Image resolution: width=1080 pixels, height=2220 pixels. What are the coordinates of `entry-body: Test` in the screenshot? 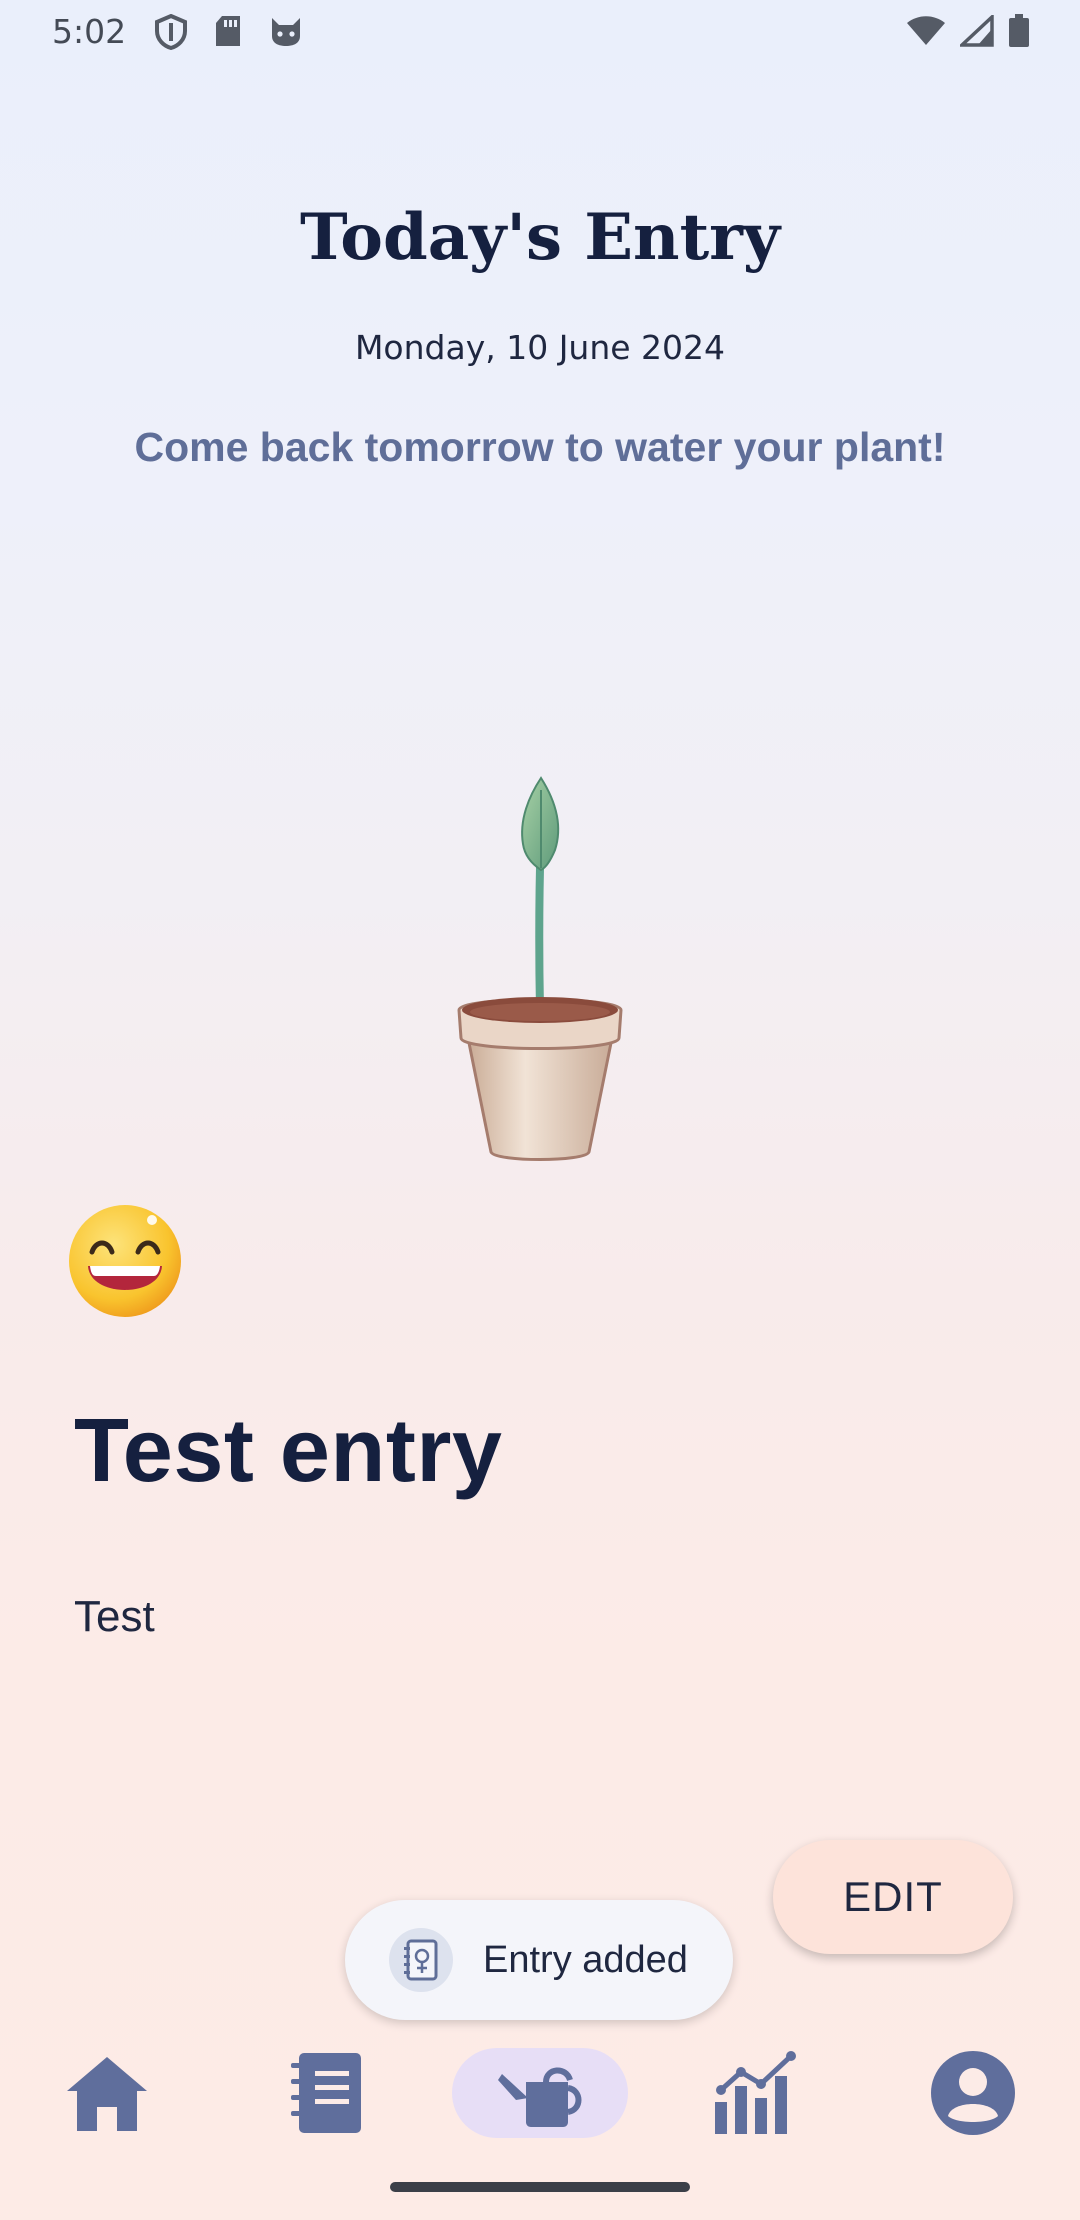 It's located at (114, 1616).